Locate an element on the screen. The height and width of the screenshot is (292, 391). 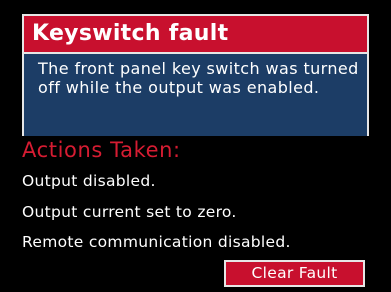
clear-fault-button: Clear Fault is located at coordinates (294, 273).